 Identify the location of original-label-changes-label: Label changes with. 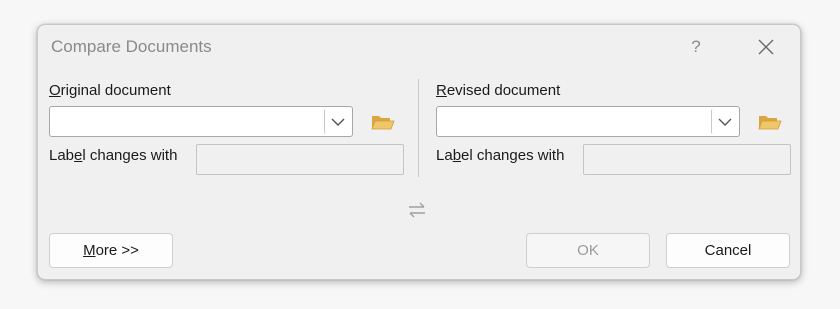
(113, 155).